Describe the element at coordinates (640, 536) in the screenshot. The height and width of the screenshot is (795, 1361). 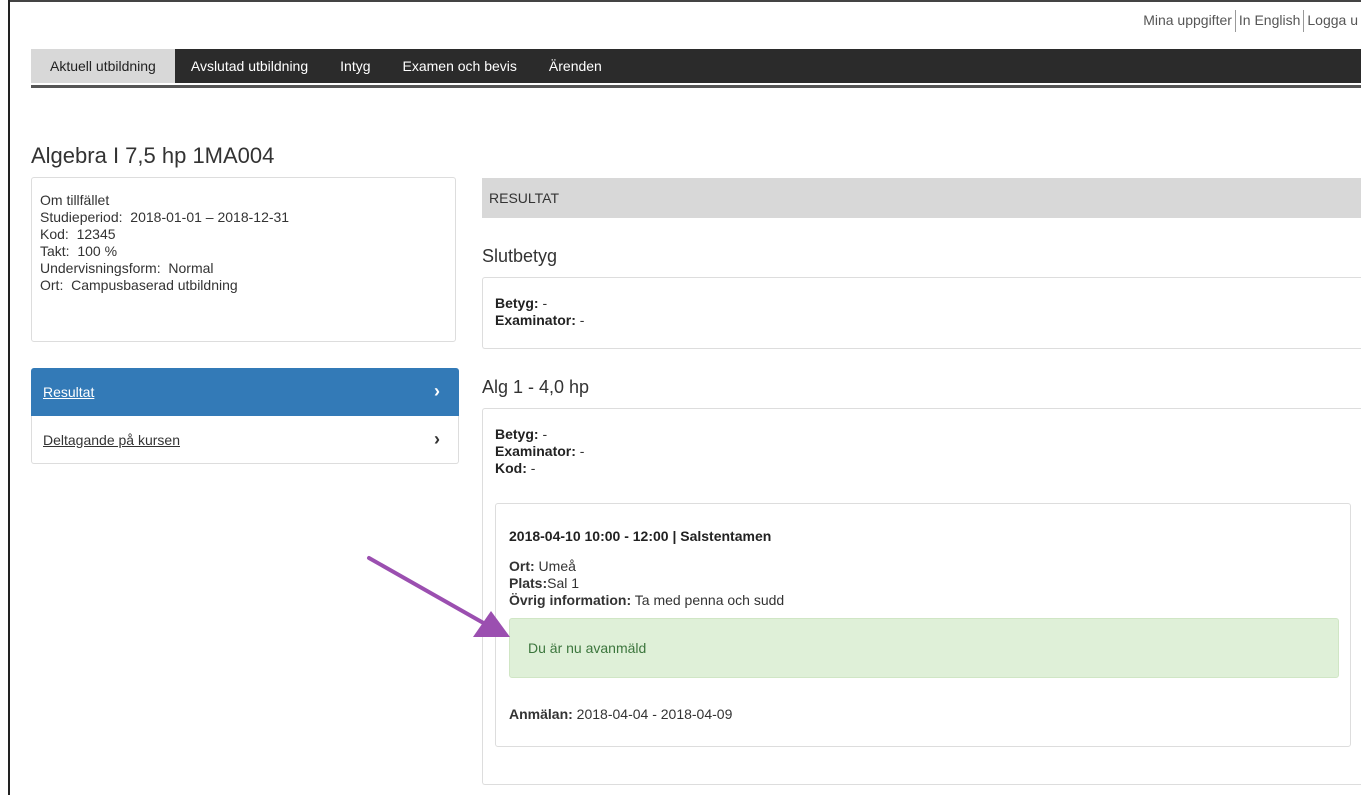
I see `exam-title: 2018-04-10 10:00 - 12:00 | Salstentamen` at that location.